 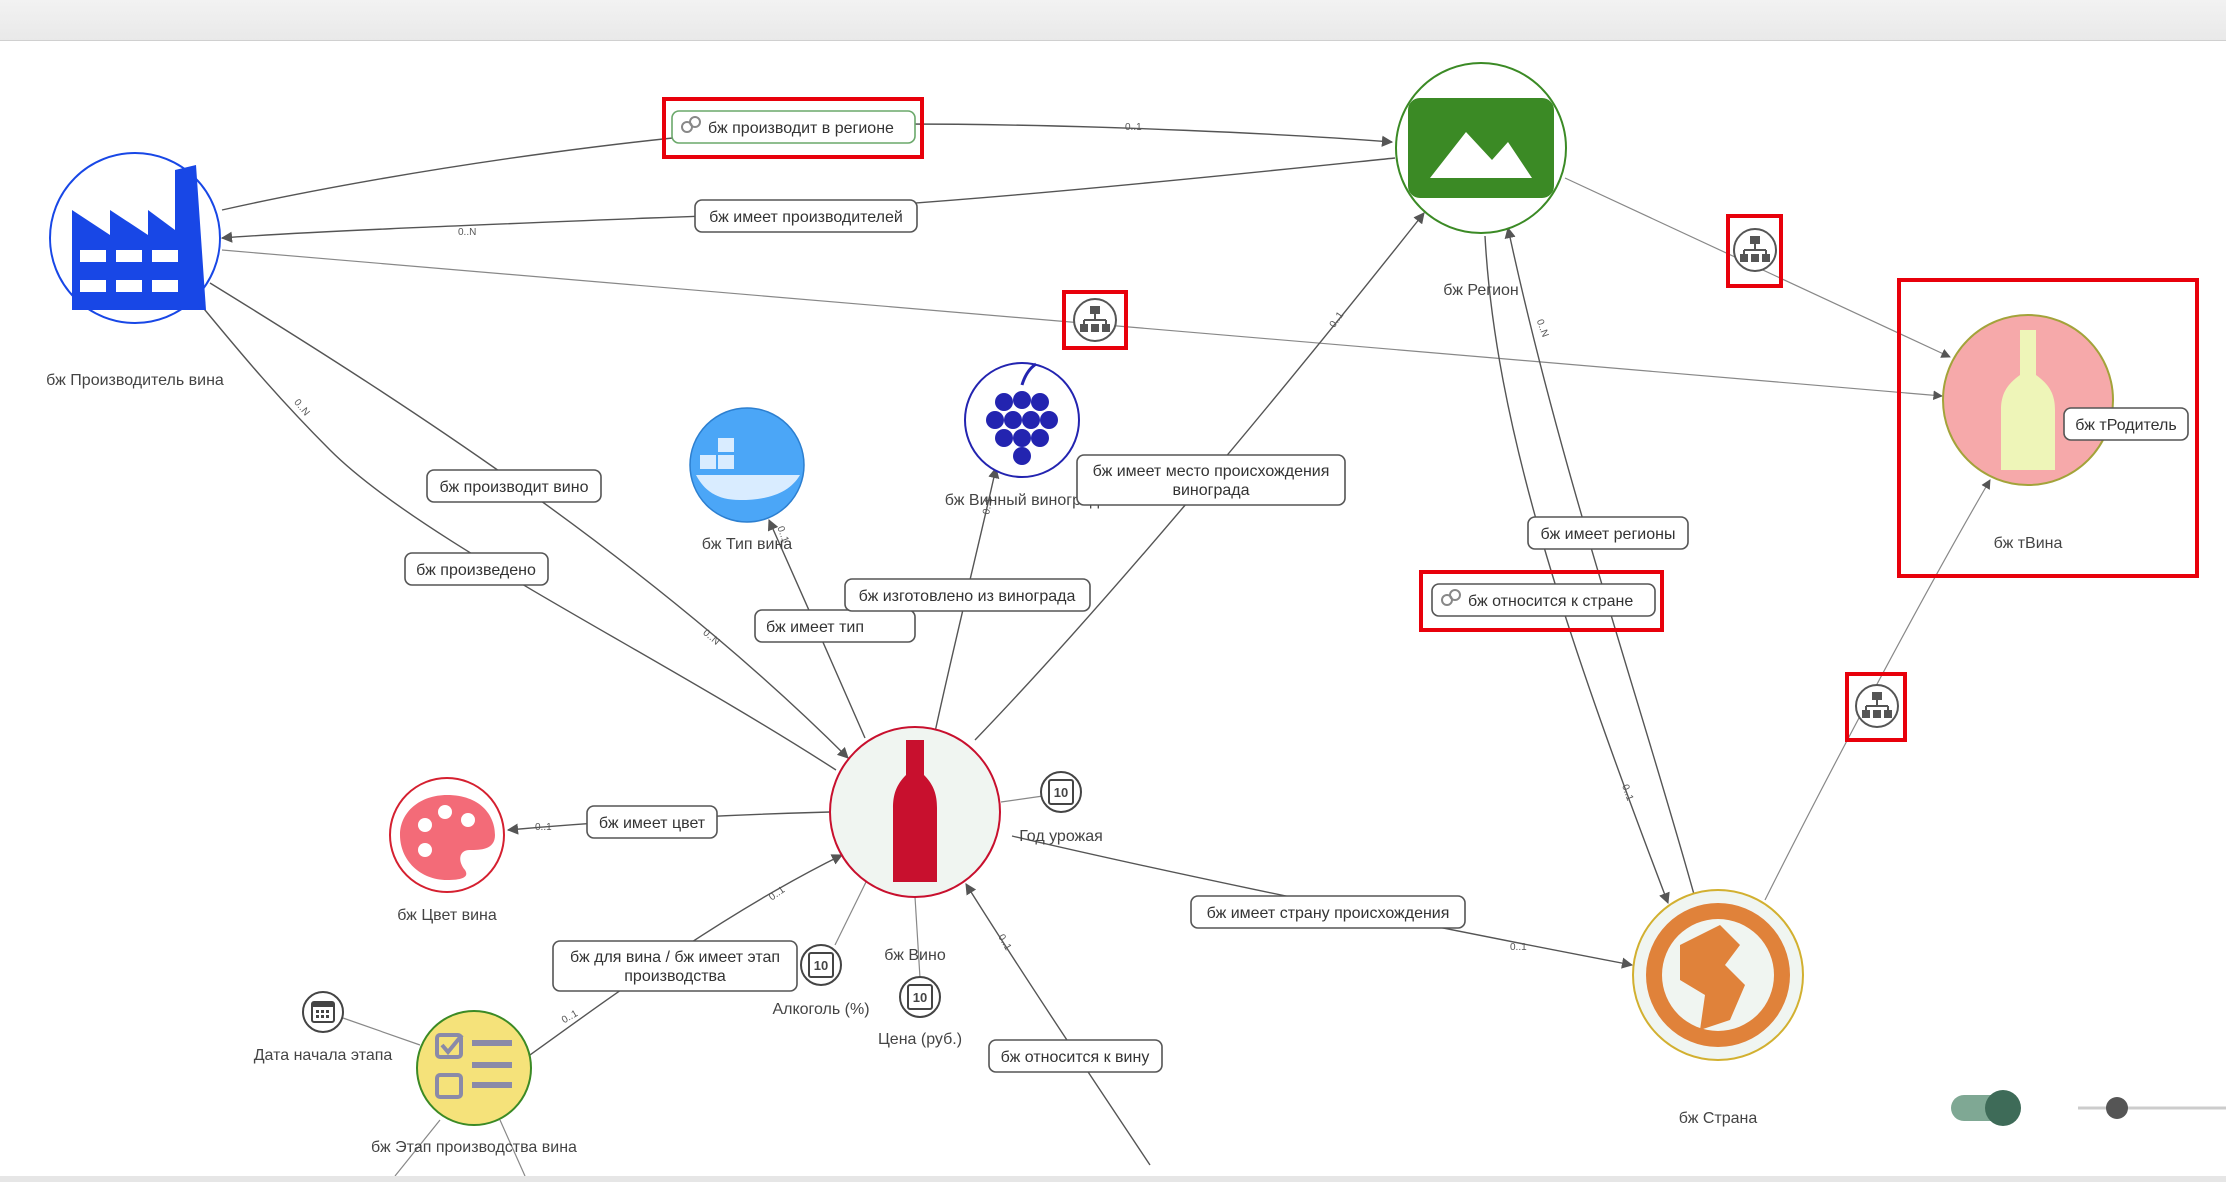 I want to click on card-4: 0..N, so click(x=710, y=637).